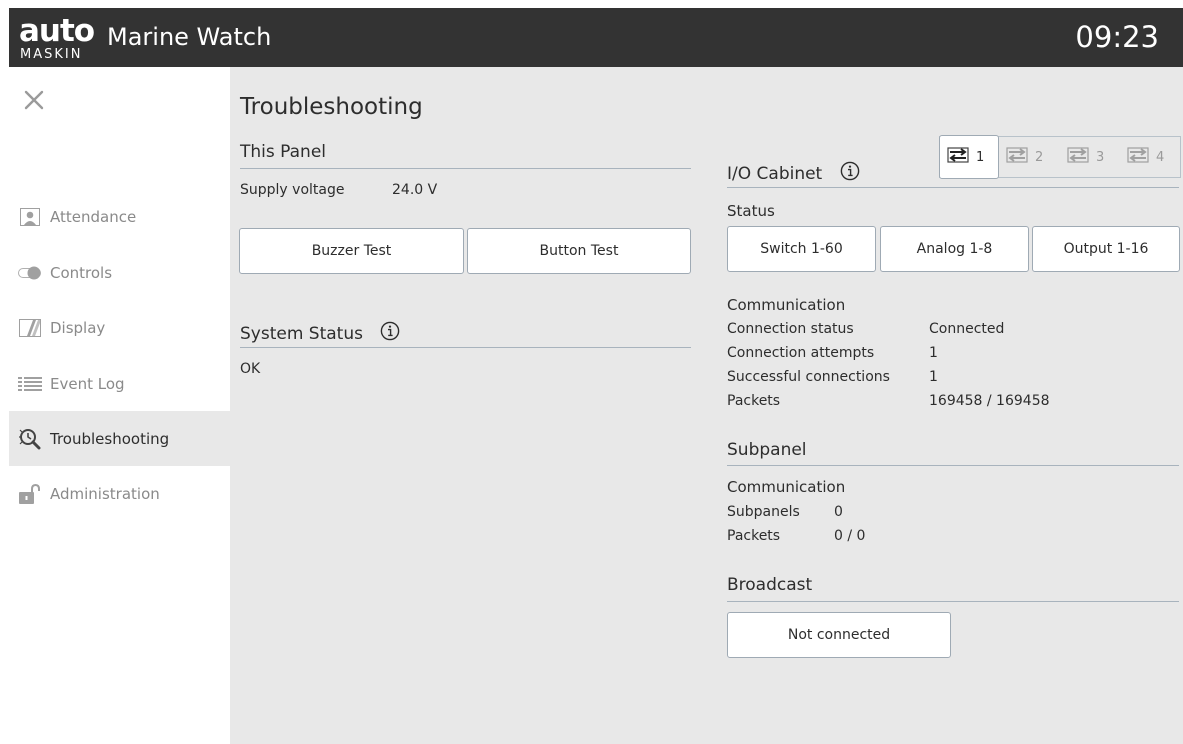  I want to click on subpanel-packets-value: 0 / 0, so click(850, 536).